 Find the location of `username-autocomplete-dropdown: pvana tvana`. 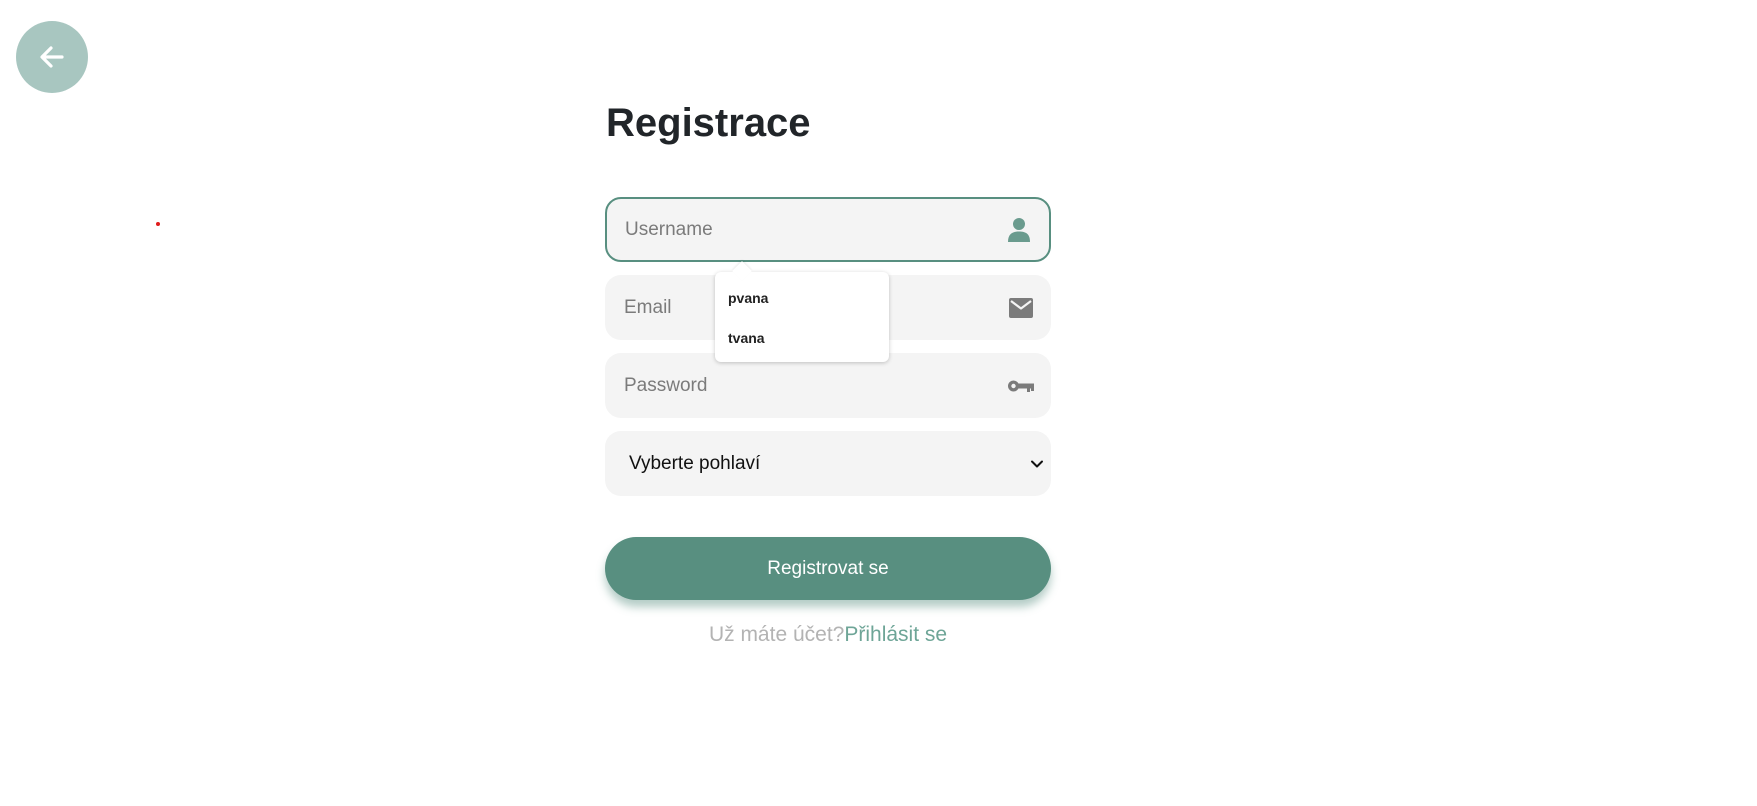

username-autocomplete-dropdown: pvana tvana is located at coordinates (802, 317).